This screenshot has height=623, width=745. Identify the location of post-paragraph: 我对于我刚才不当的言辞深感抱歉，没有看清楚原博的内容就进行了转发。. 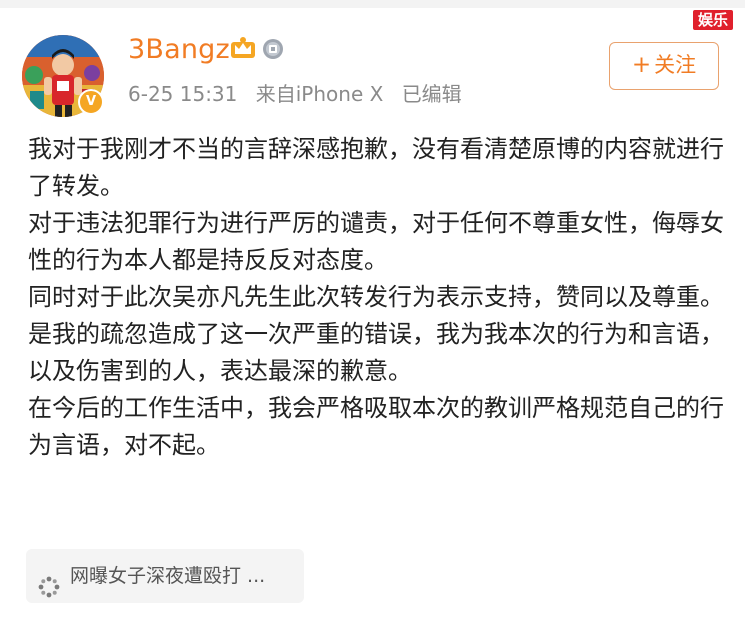
(376, 167).